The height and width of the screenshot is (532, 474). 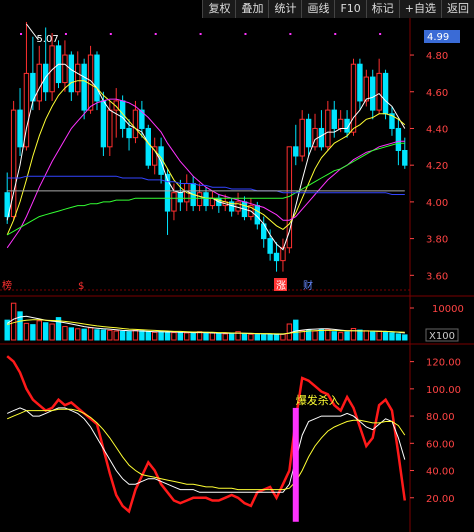 I want to click on price-tick-label: 3.80, so click(x=437, y=240).